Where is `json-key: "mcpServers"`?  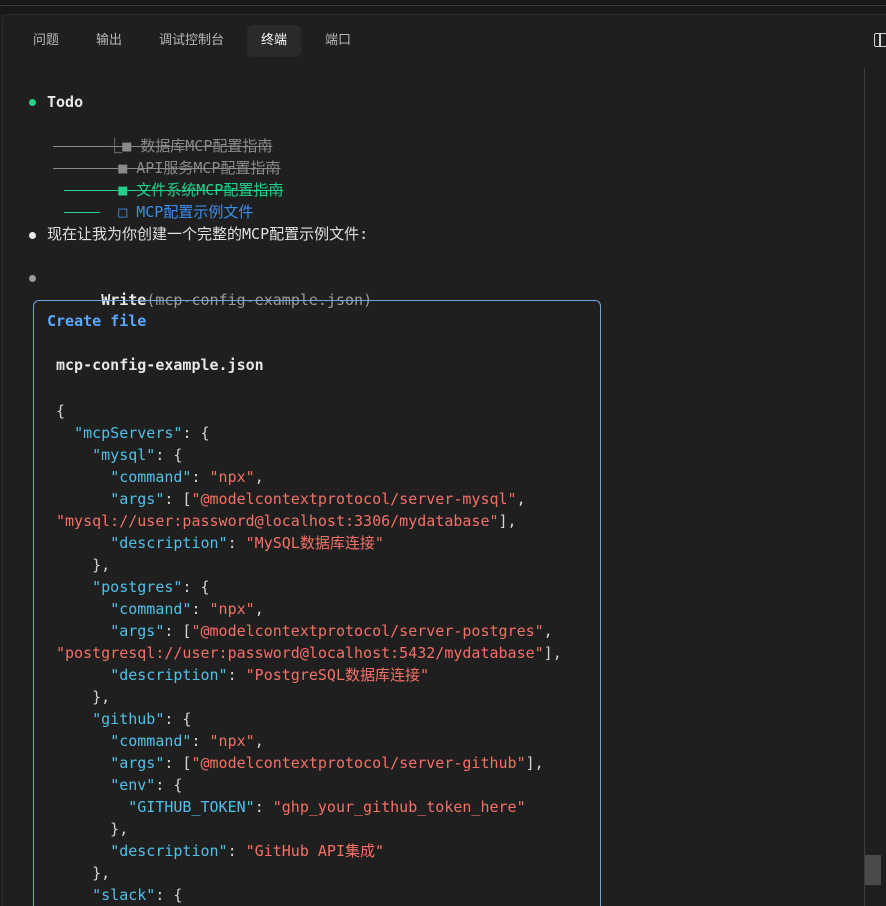 json-key: "mcpServers" is located at coordinates (128, 433).